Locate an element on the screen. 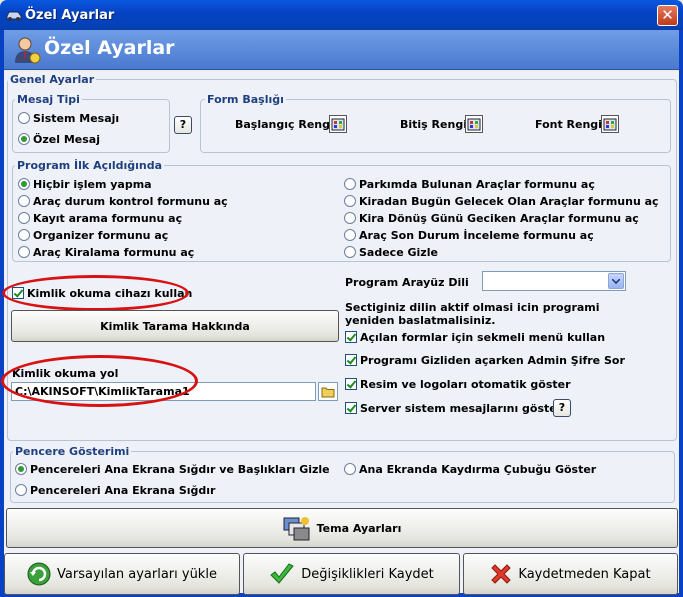 This screenshot has width=683, height=597. language-select is located at coordinates (554, 281).